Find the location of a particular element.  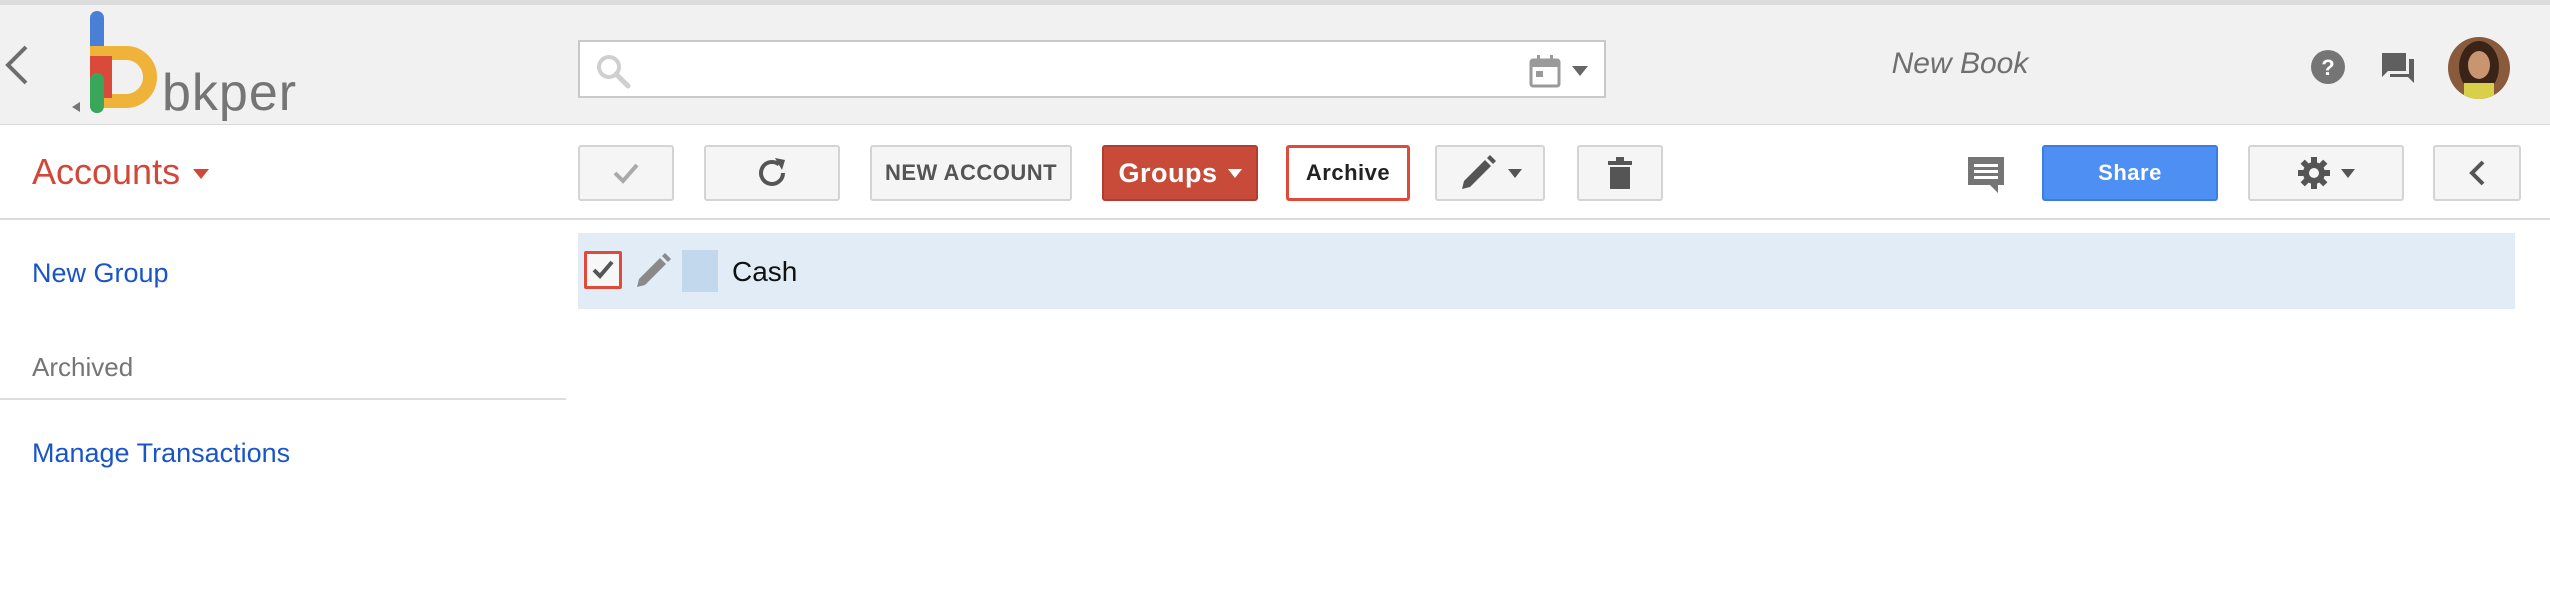

trash-icon is located at coordinates (1620, 173).